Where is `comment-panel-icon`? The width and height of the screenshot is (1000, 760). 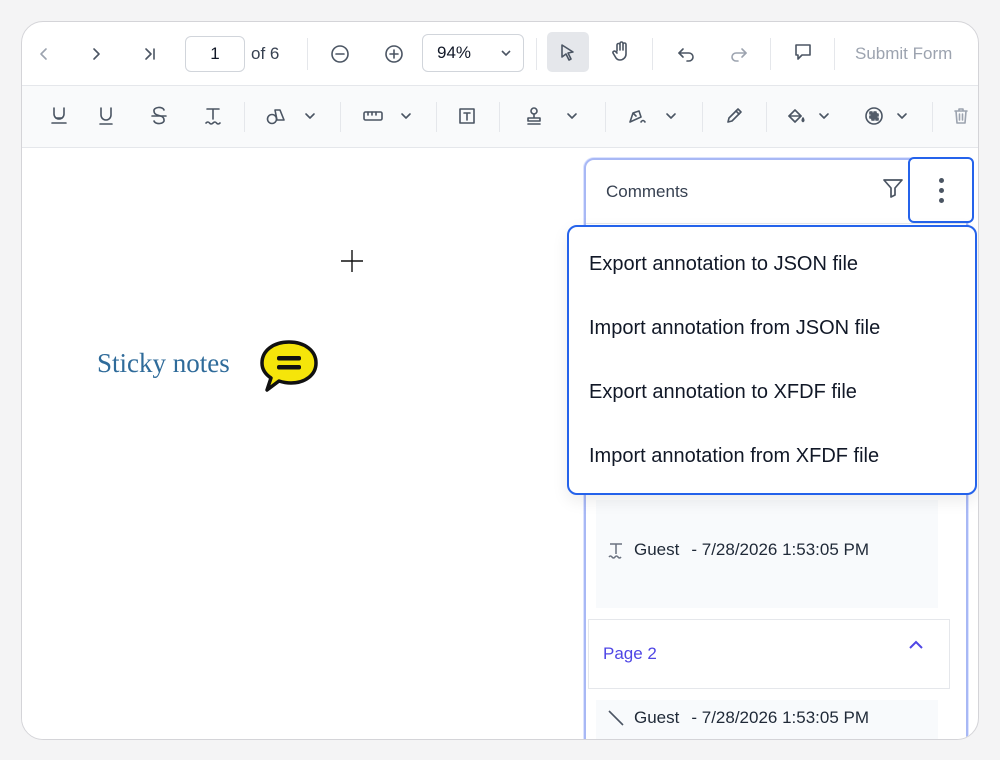
comment-panel-icon is located at coordinates (803, 52).